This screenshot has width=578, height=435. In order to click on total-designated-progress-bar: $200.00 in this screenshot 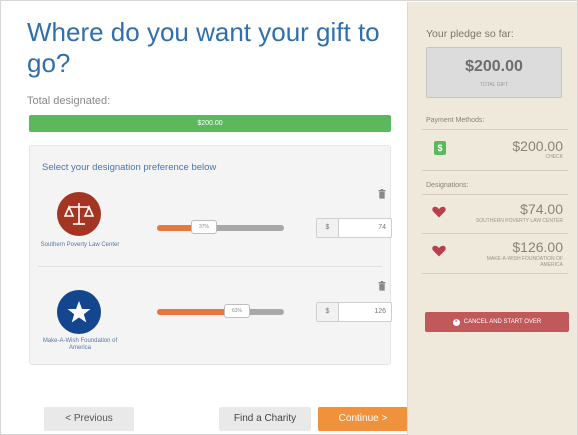, I will do `click(210, 123)`.